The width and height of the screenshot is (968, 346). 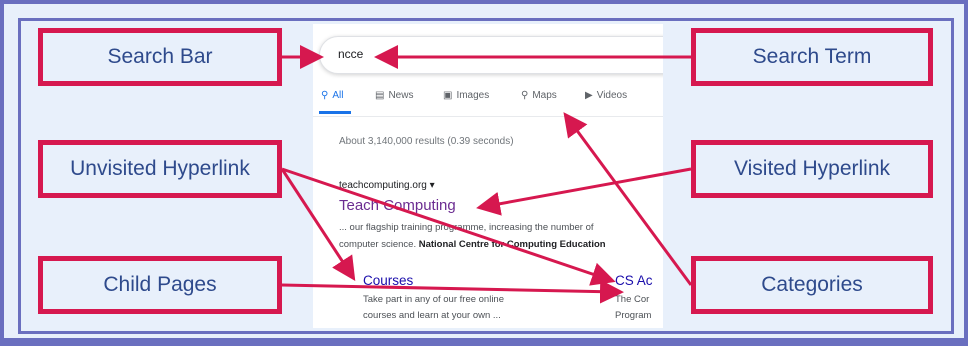 I want to click on arrow-unvisited-to-courses, so click(x=318, y=225).